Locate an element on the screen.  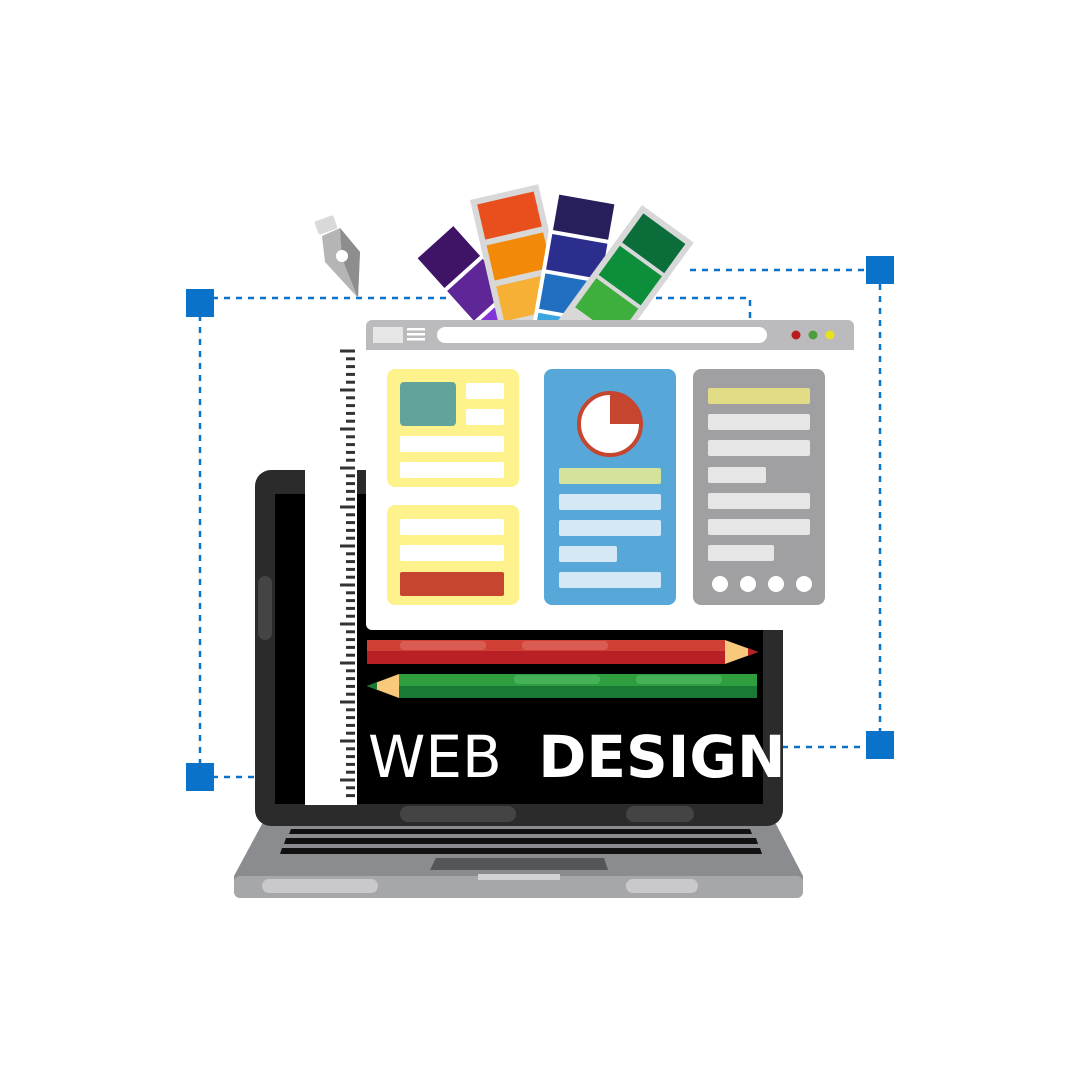
blue-card is located at coordinates (610, 487).